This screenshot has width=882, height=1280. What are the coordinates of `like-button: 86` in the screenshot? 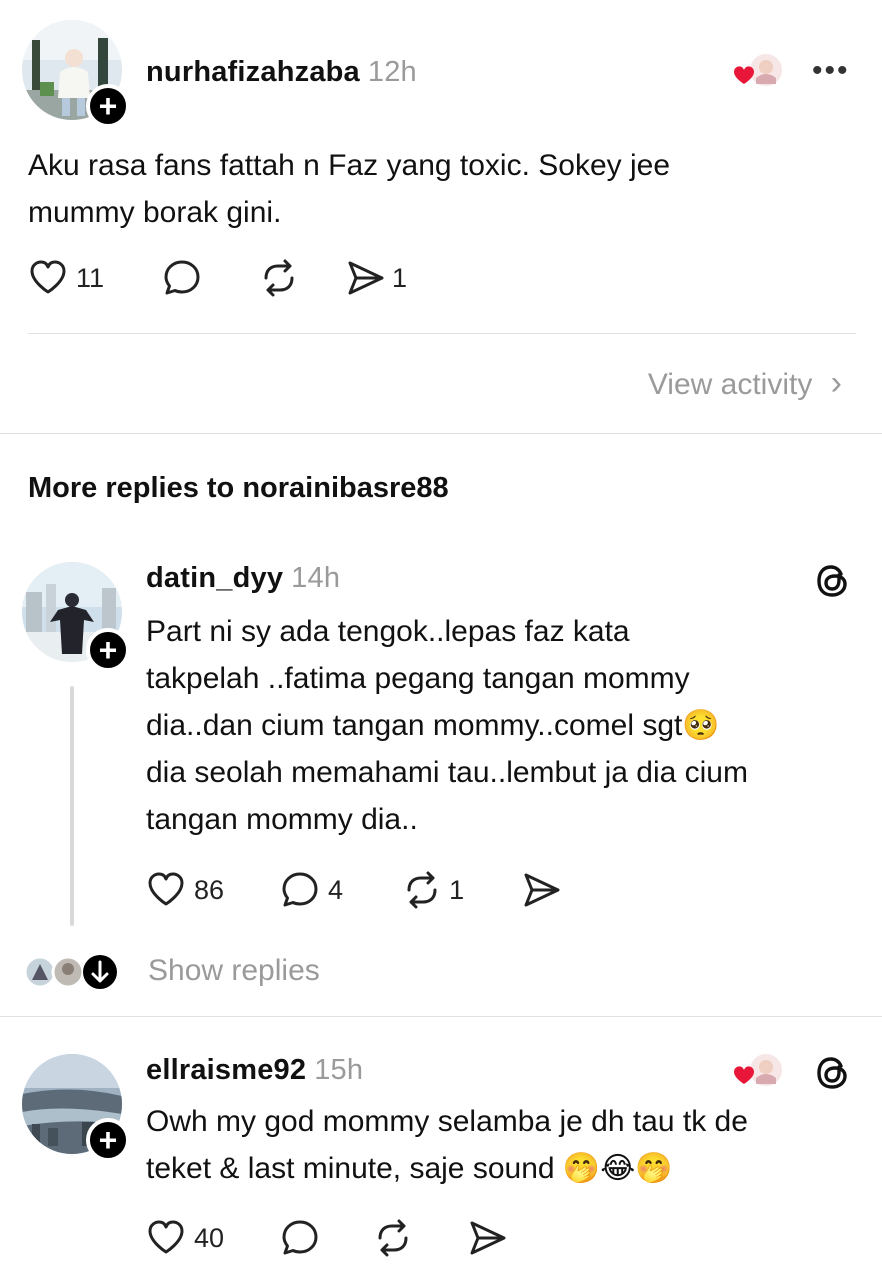 It's located at (185, 890).